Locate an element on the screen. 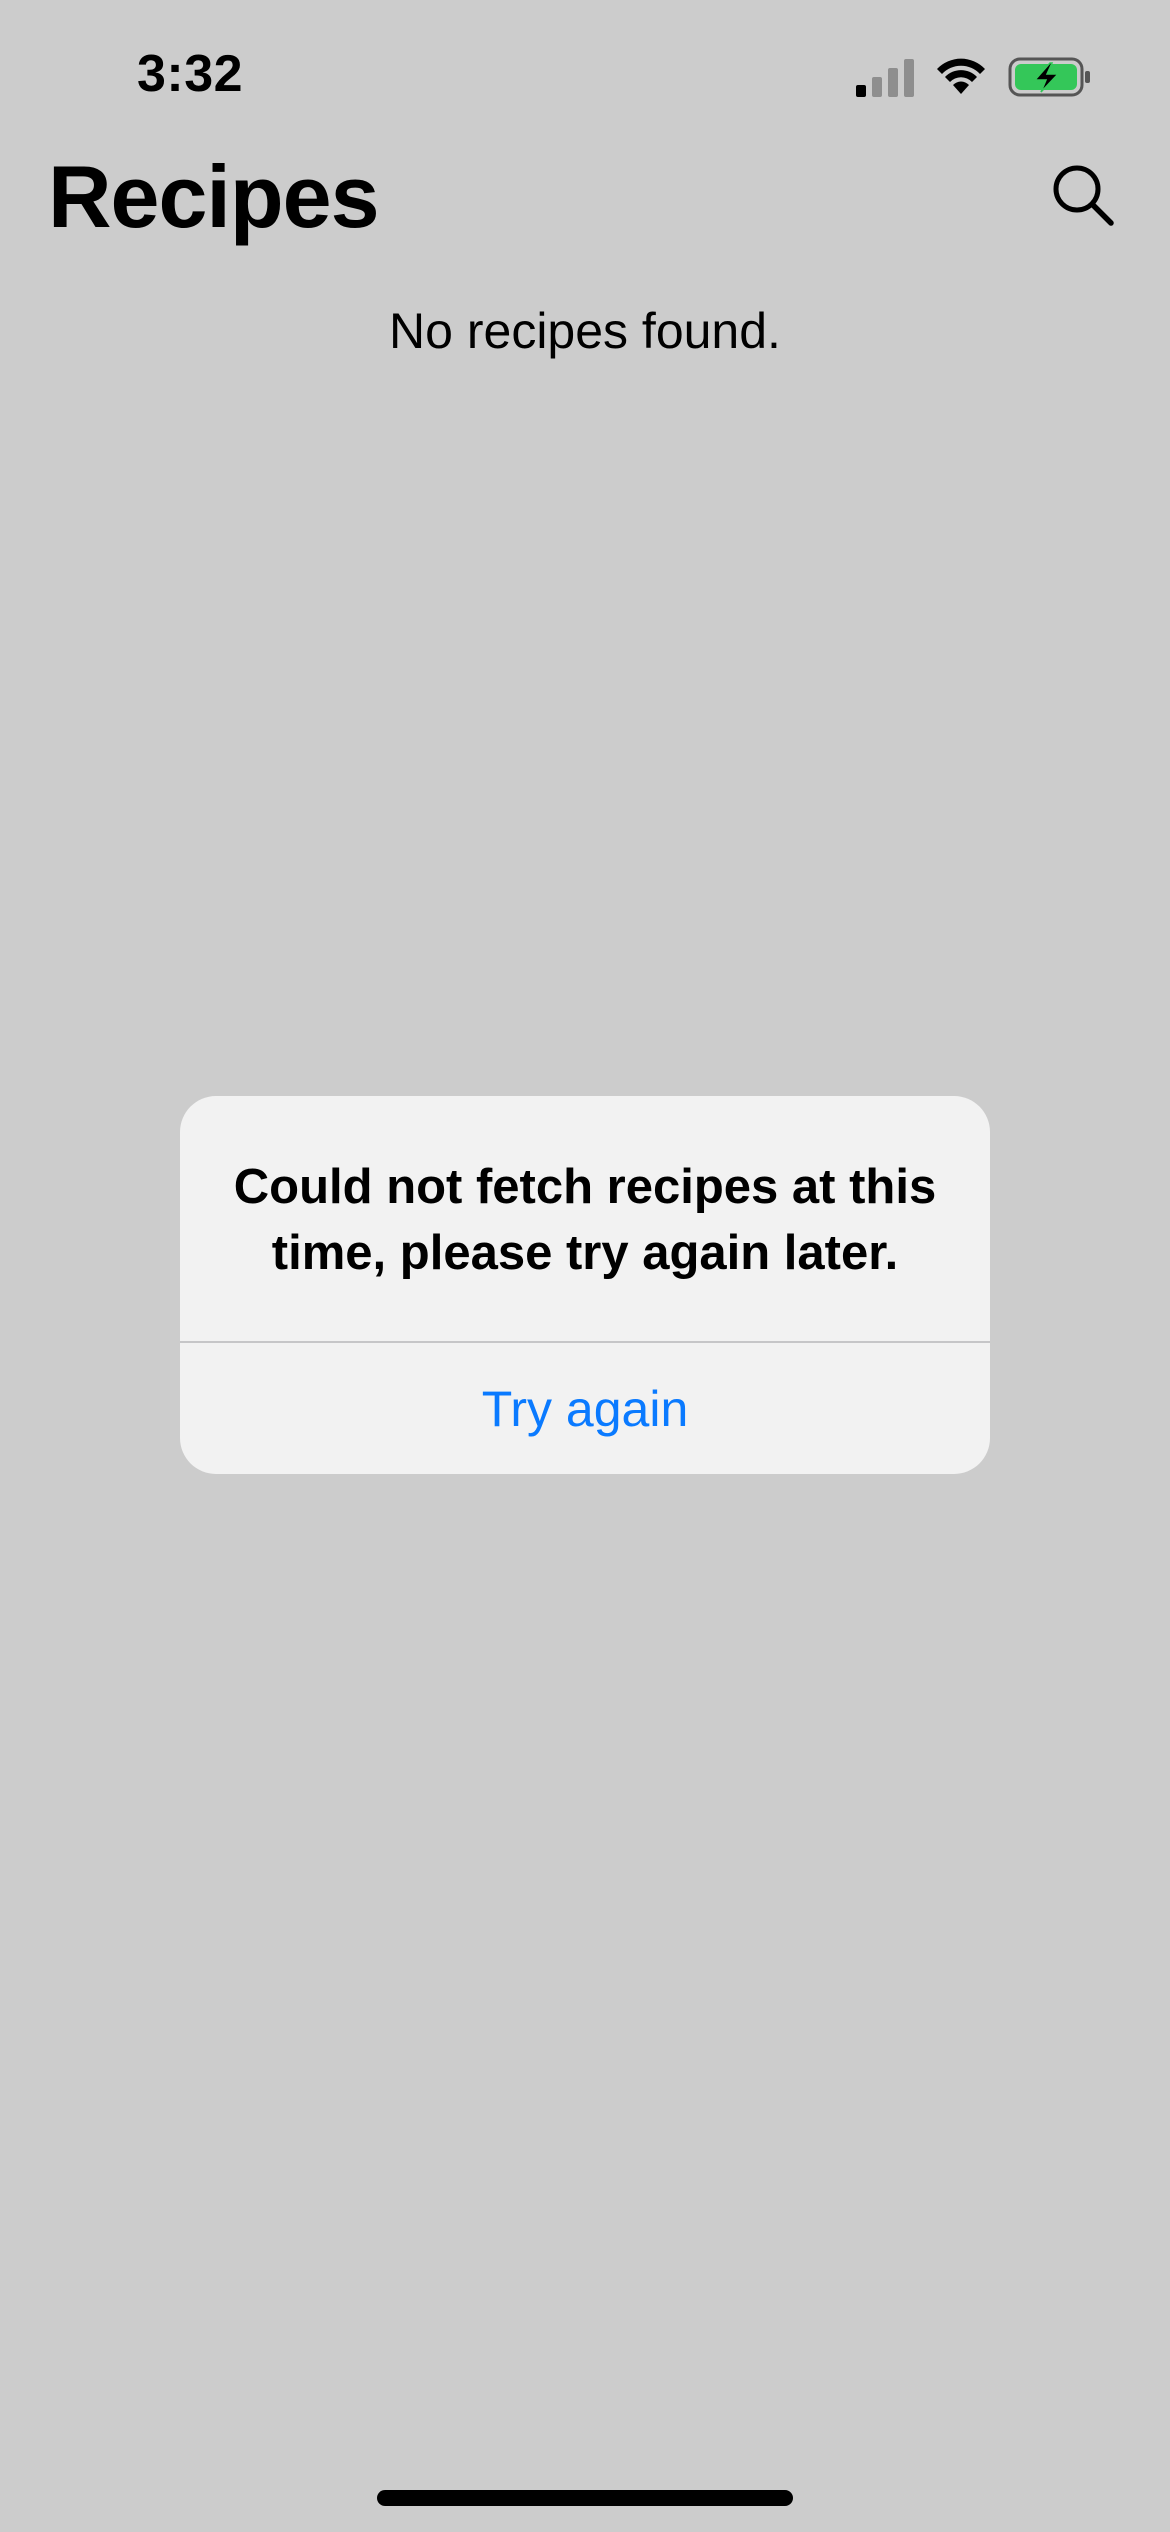 This screenshot has width=1170, height=2532. status-bar: 3:32 is located at coordinates (585, 75).